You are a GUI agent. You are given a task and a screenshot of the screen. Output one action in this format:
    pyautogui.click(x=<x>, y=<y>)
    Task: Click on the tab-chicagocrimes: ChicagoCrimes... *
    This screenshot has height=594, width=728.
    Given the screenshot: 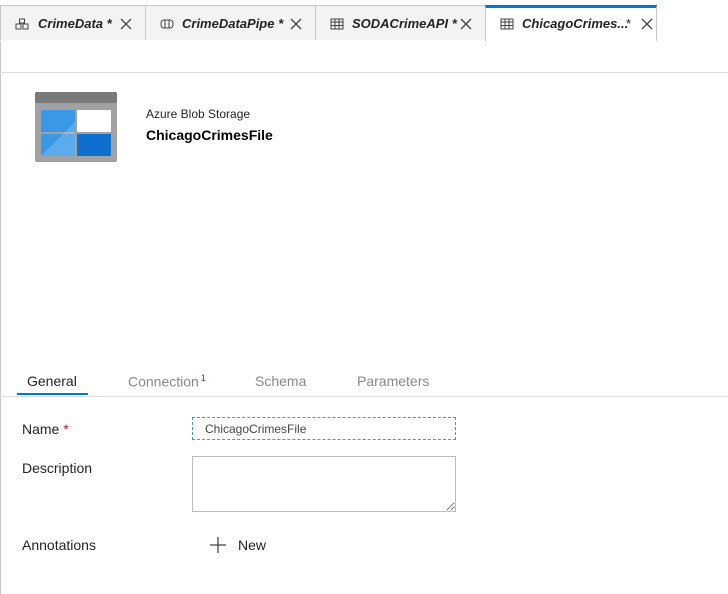 What is the action you would take?
    pyautogui.click(x=571, y=23)
    